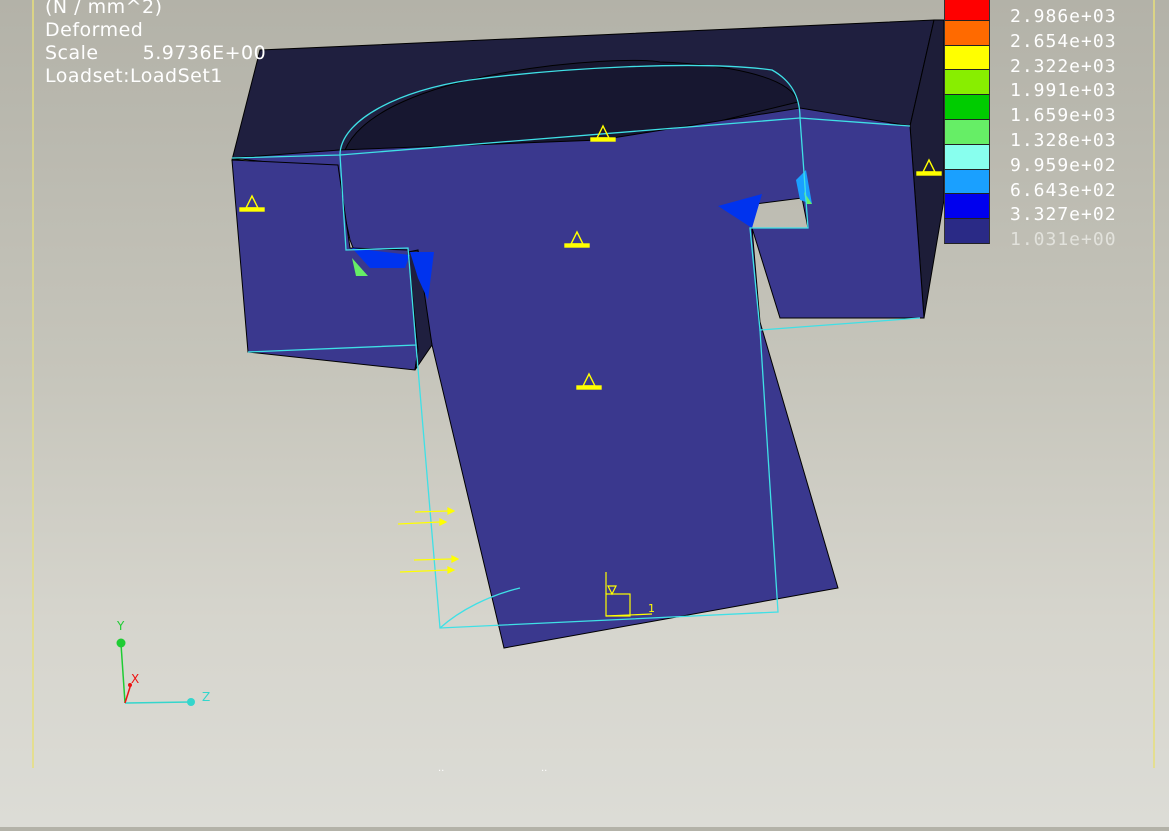  I want to click on status-mark-2: .., so click(544, 768).